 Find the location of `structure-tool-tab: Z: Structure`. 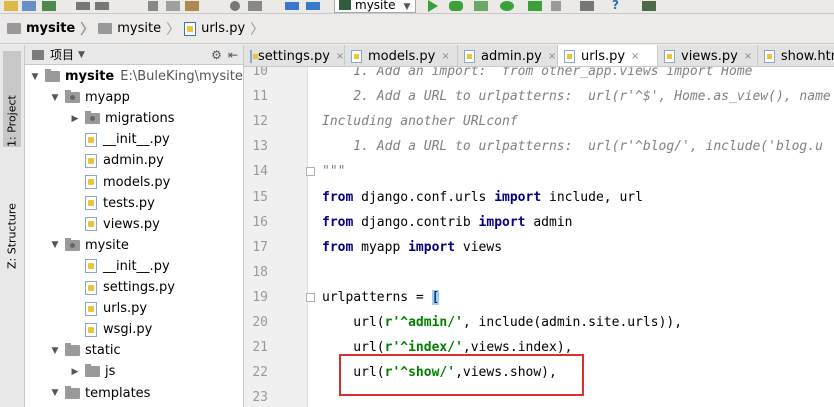

structure-tool-tab: Z: Structure is located at coordinates (12, 222).